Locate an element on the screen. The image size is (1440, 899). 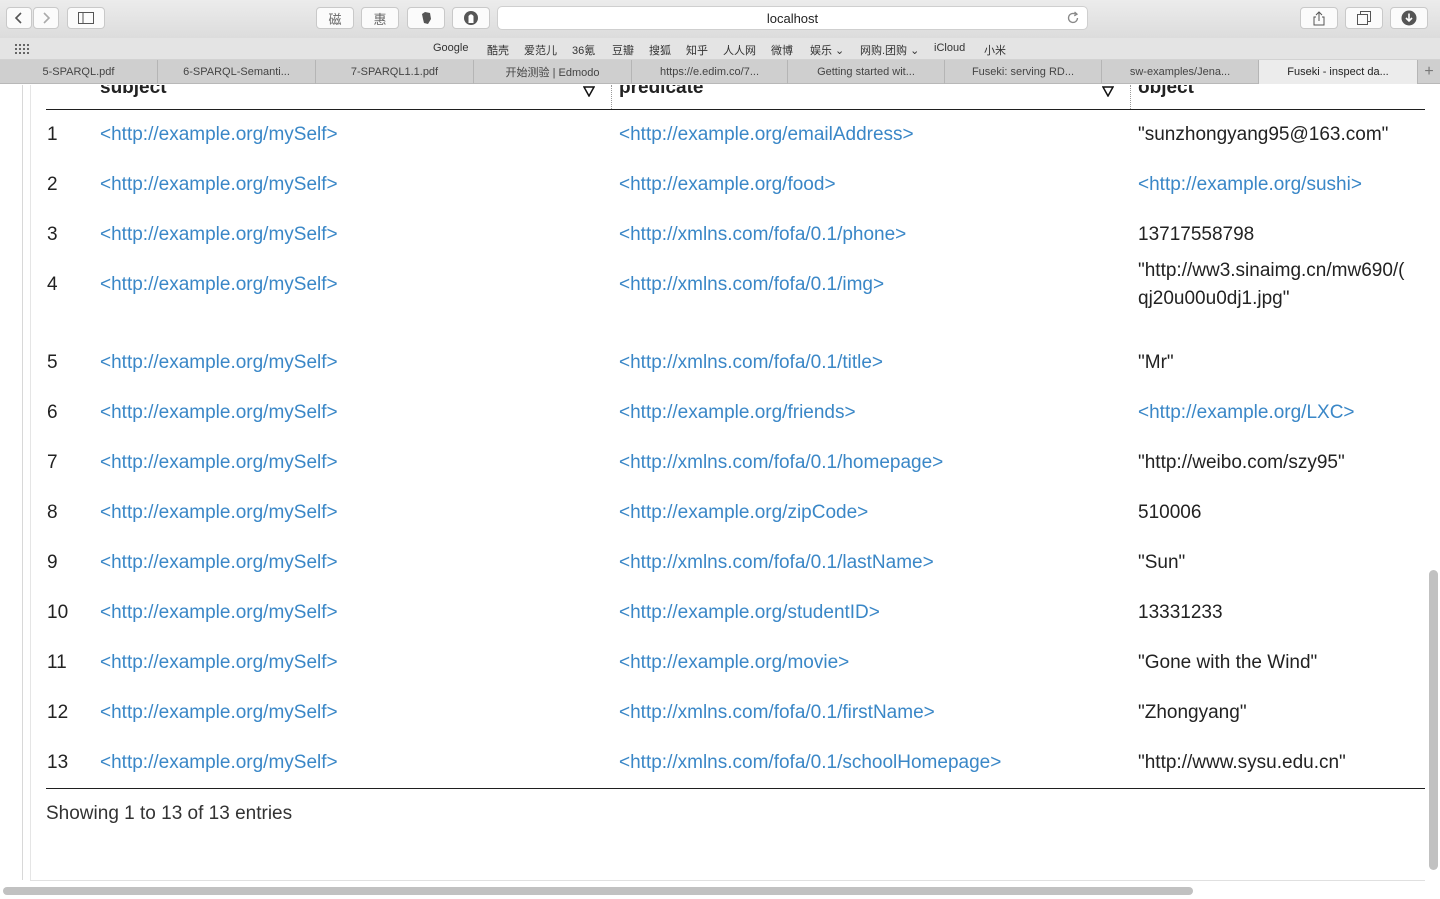
favorite-renren: 人人网 is located at coordinates (739, 50).